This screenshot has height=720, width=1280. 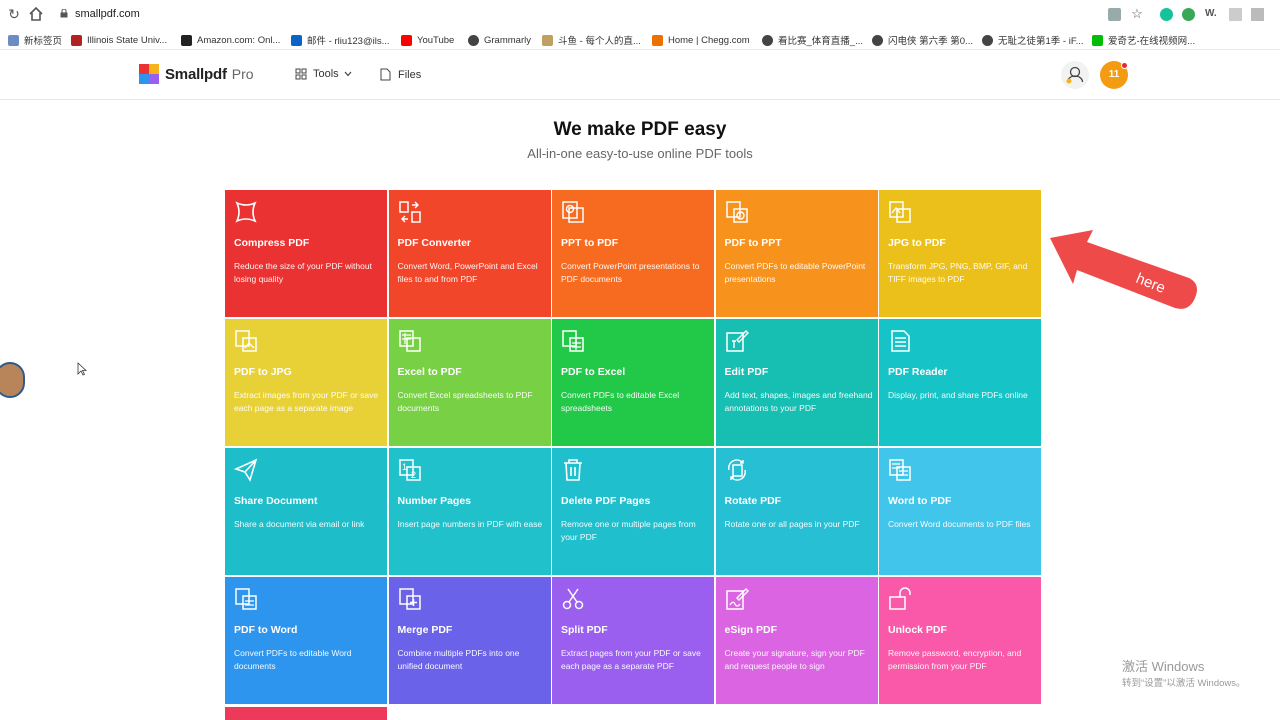 I want to click on bookmark-item: 新标签页, so click(x=35, y=40).